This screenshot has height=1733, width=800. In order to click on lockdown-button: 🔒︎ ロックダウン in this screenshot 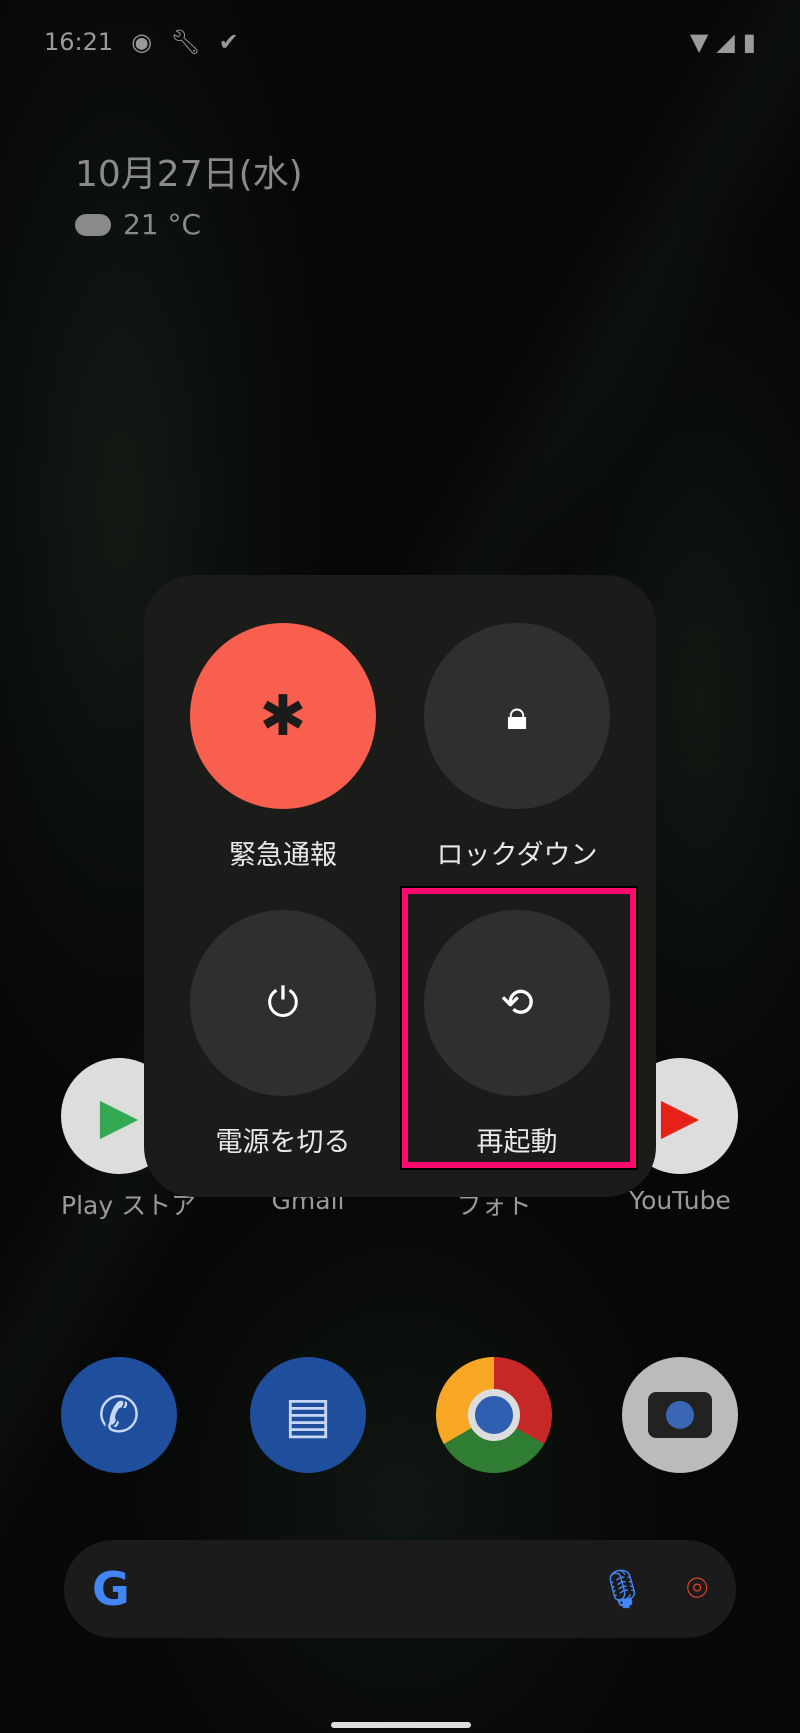, I will do `click(517, 747)`.